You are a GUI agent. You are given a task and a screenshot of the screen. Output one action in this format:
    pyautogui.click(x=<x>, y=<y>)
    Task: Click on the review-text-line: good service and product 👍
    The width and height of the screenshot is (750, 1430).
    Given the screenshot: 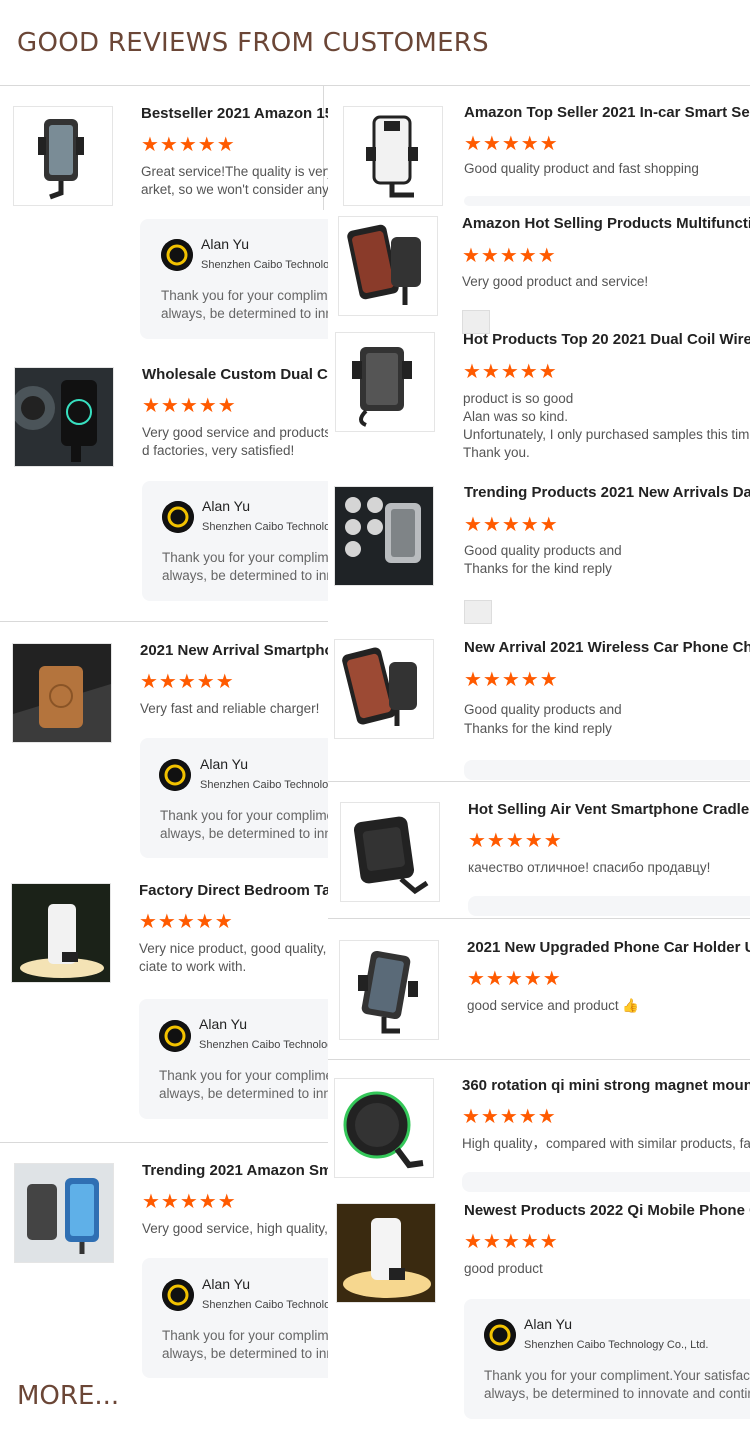 What is the action you would take?
    pyautogui.click(x=553, y=1005)
    